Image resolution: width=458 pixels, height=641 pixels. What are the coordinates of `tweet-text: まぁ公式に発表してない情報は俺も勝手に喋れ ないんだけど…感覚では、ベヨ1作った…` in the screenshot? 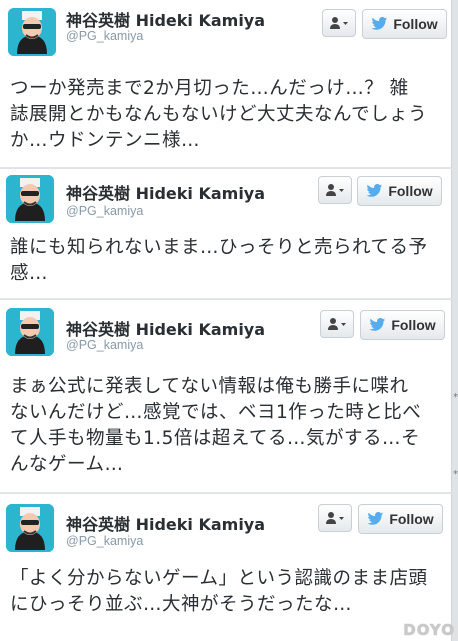 It's located at (216, 425).